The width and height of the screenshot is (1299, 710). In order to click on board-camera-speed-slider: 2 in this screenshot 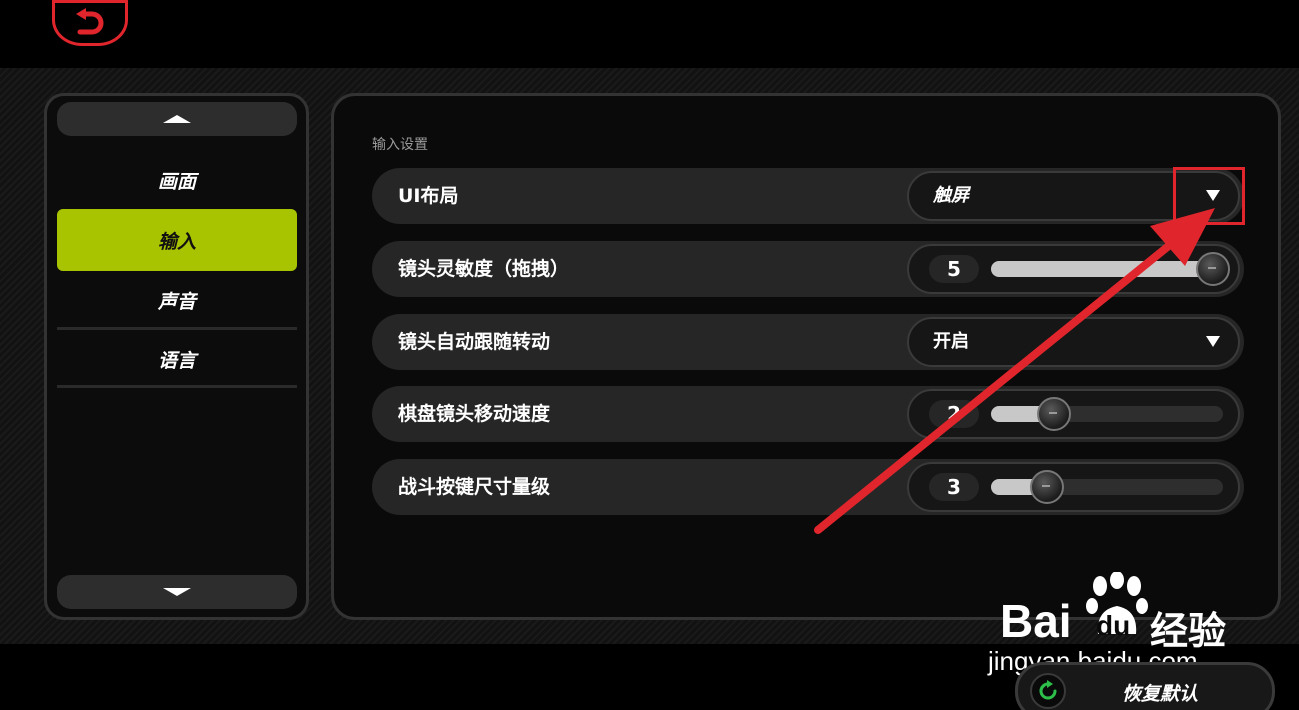, I will do `click(1073, 414)`.